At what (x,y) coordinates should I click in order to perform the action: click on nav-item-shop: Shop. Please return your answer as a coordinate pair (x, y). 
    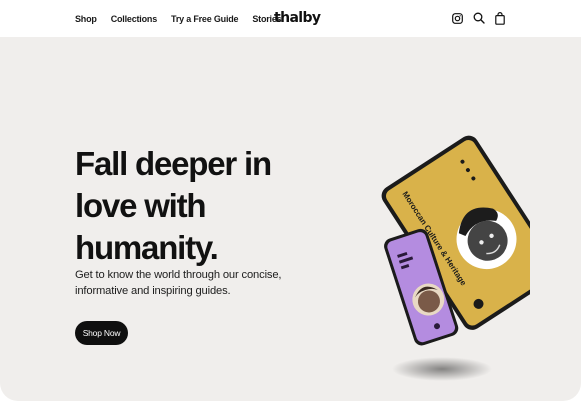
    Looking at the image, I should click on (86, 19).